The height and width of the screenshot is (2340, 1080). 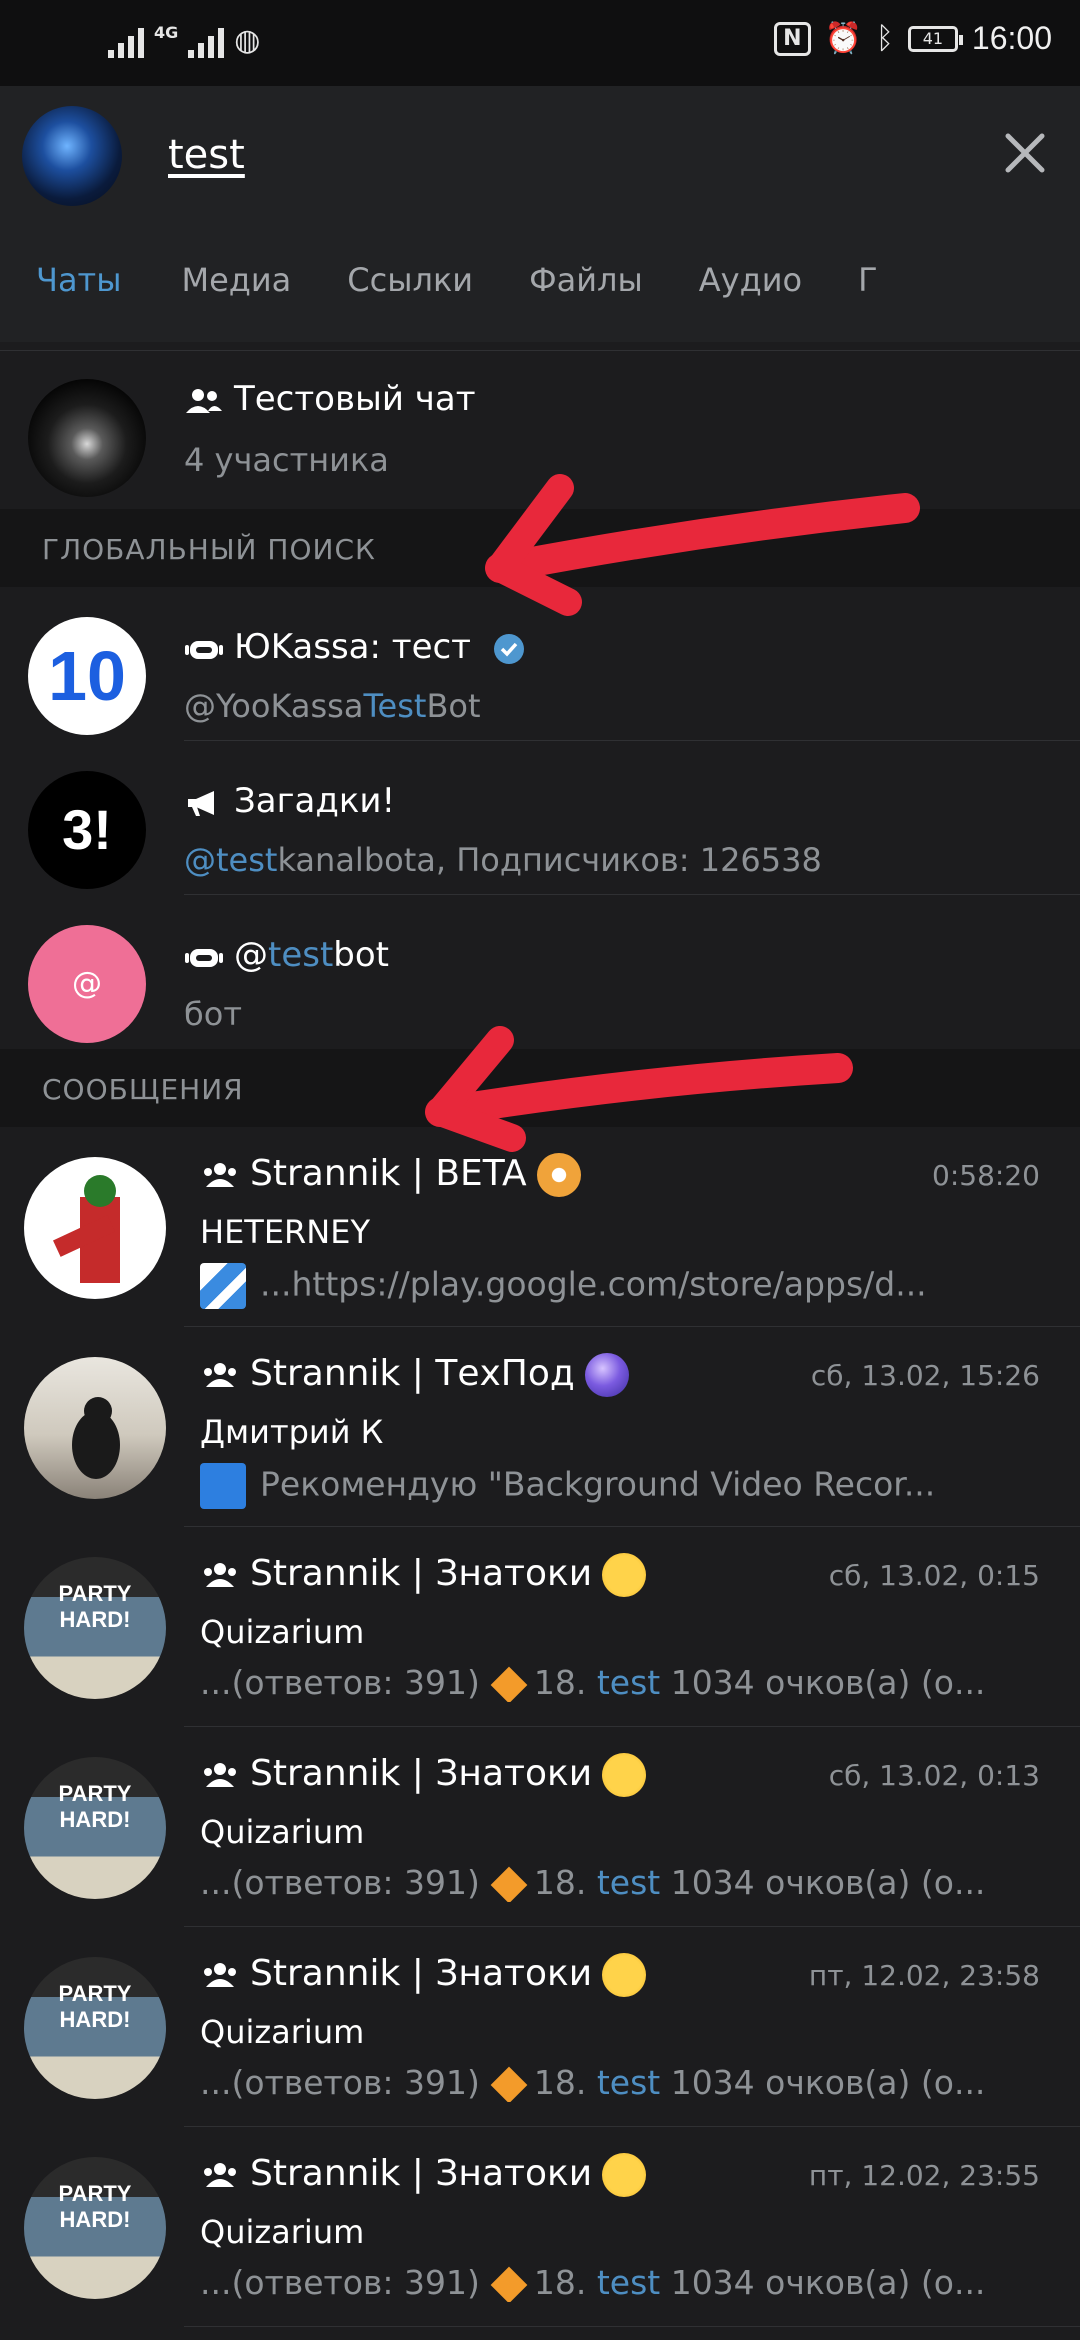 I want to click on verified-icon, so click(x=508, y=648).